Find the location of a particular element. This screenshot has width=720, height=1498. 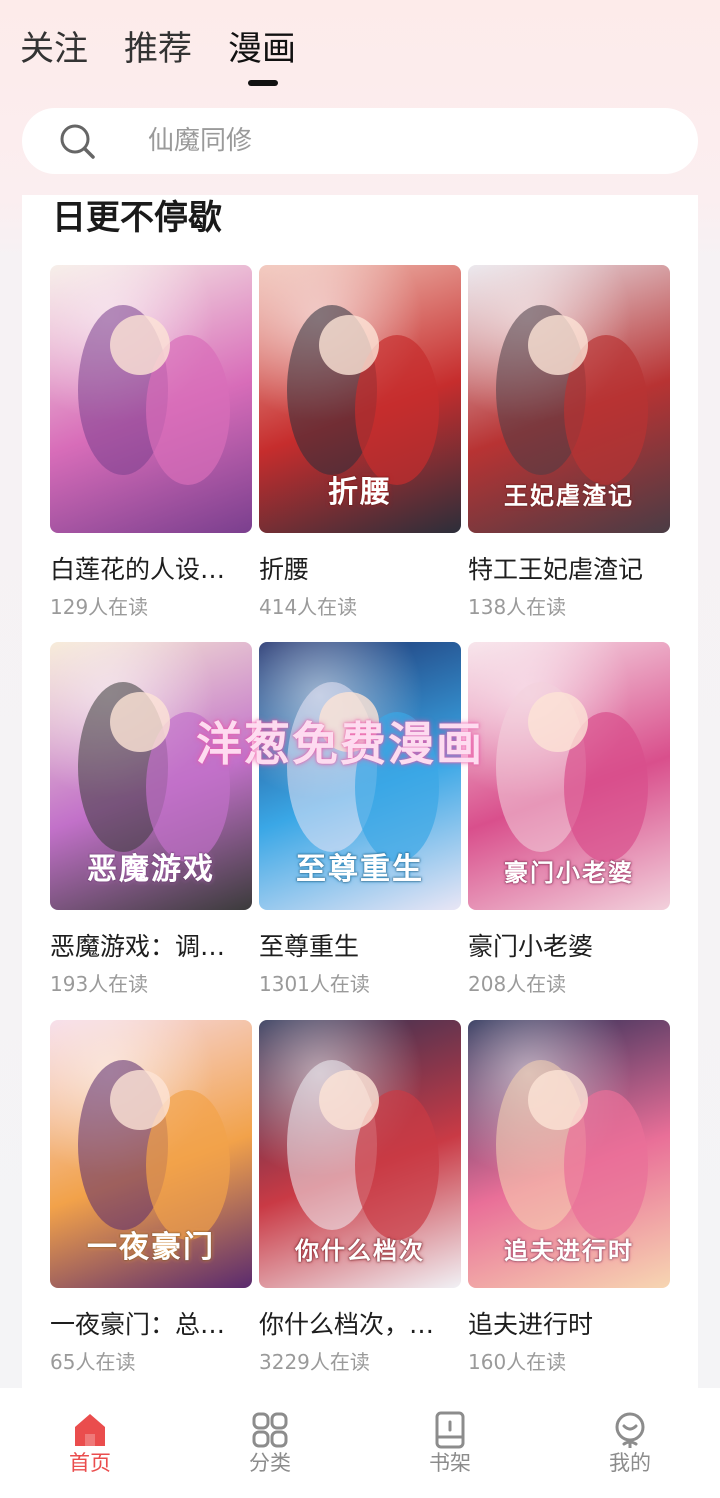

search-placeholder: 仙魔同修 is located at coordinates (200, 141).